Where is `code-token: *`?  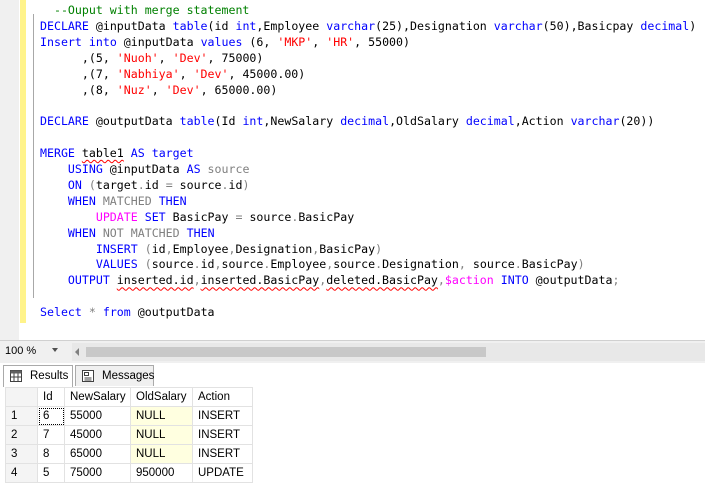 code-token: * is located at coordinates (92, 312).